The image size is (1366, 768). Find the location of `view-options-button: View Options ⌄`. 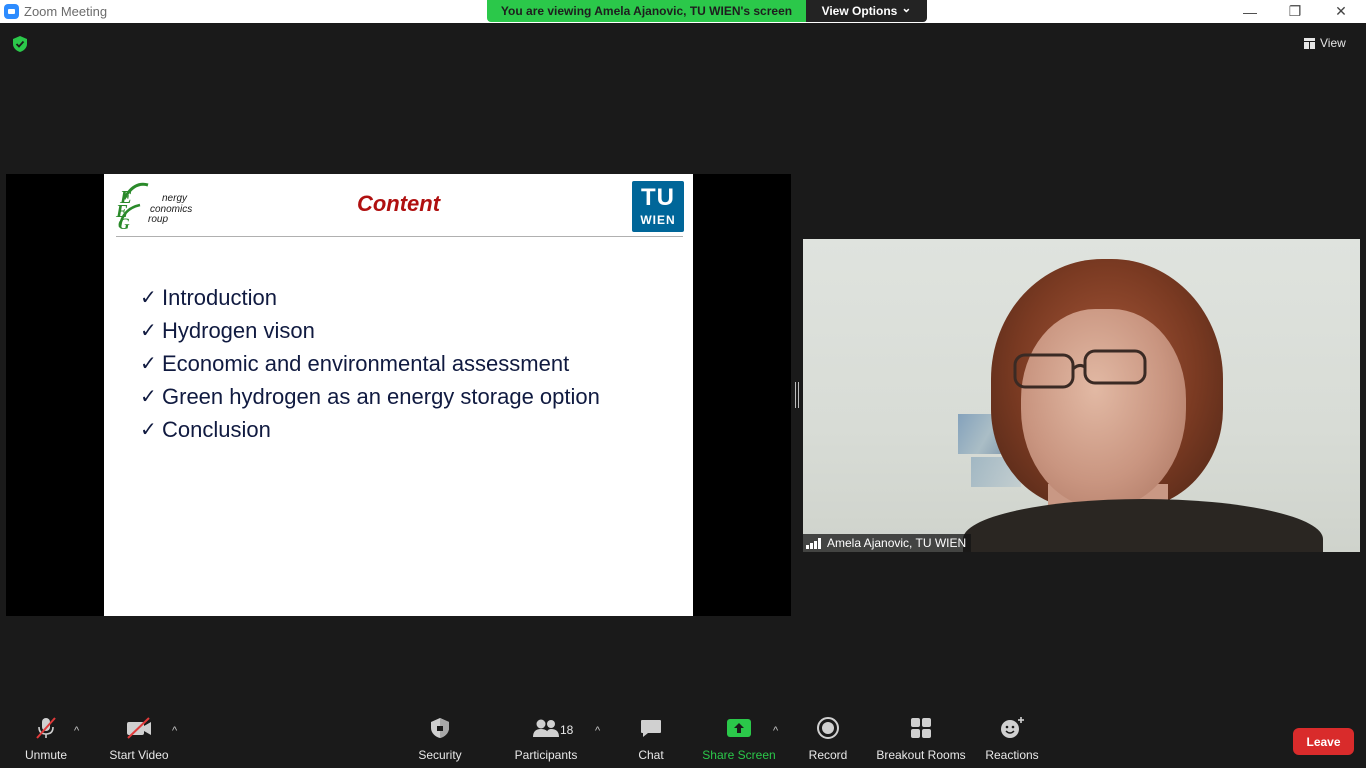

view-options-button: View Options ⌄ is located at coordinates (866, 11).